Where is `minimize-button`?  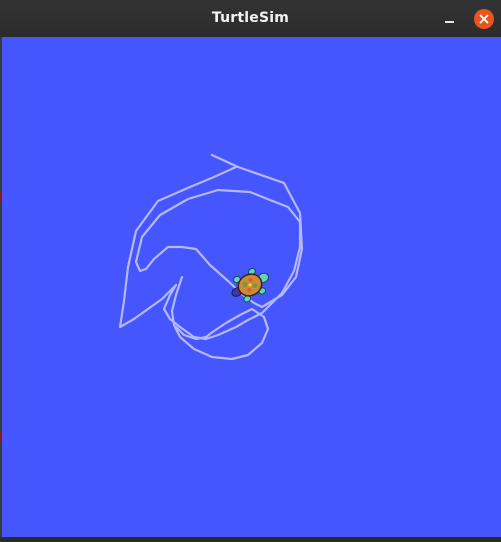
minimize-button is located at coordinates (450, 19).